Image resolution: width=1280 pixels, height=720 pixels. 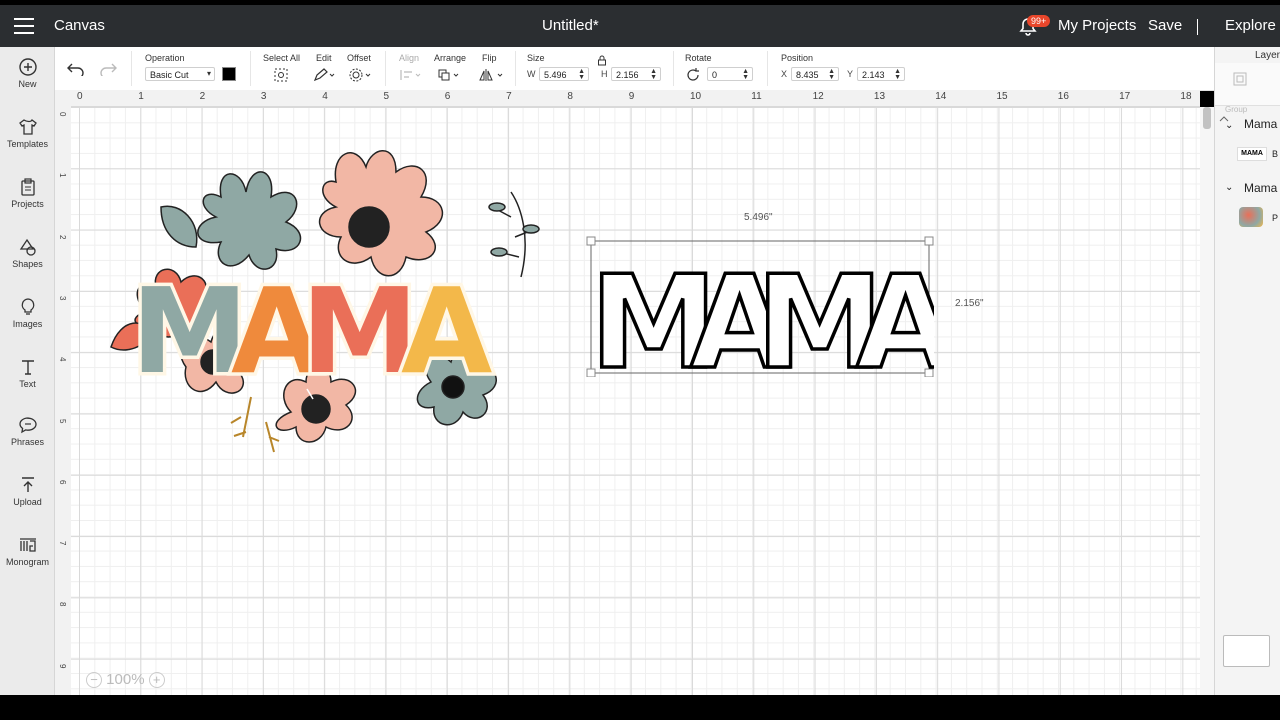 What do you see at coordinates (169, 75) in the screenshot?
I see `operation-value: Basic Cut` at bounding box center [169, 75].